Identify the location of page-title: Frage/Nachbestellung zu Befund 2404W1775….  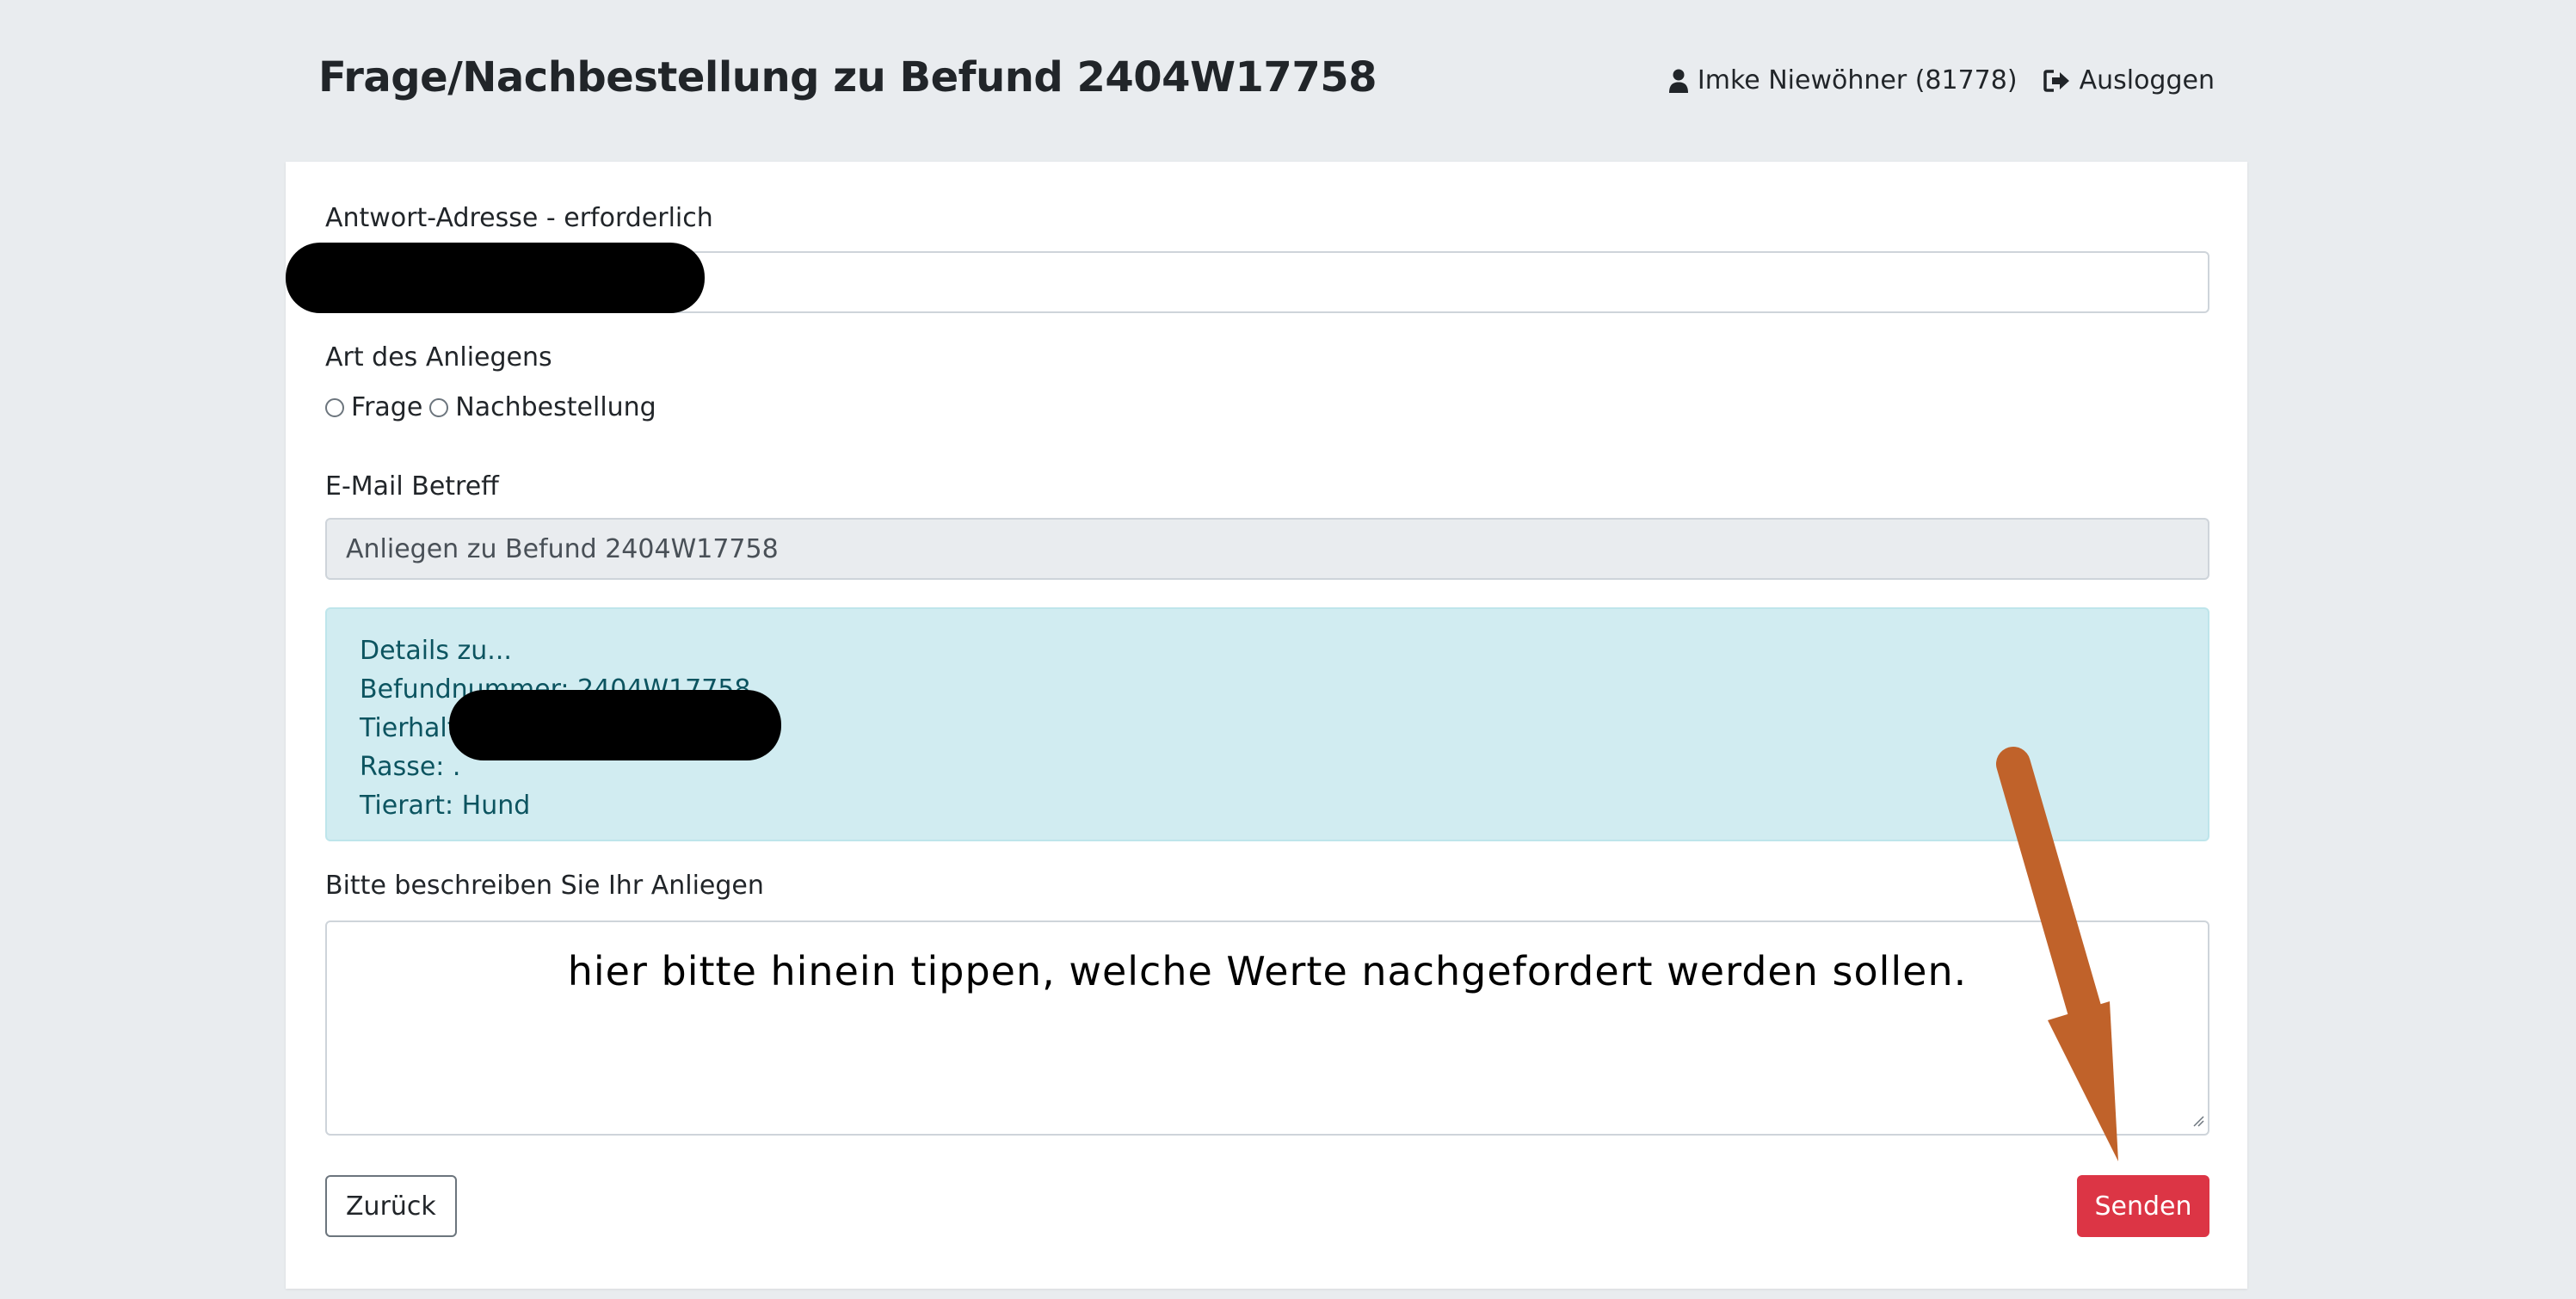
(847, 77).